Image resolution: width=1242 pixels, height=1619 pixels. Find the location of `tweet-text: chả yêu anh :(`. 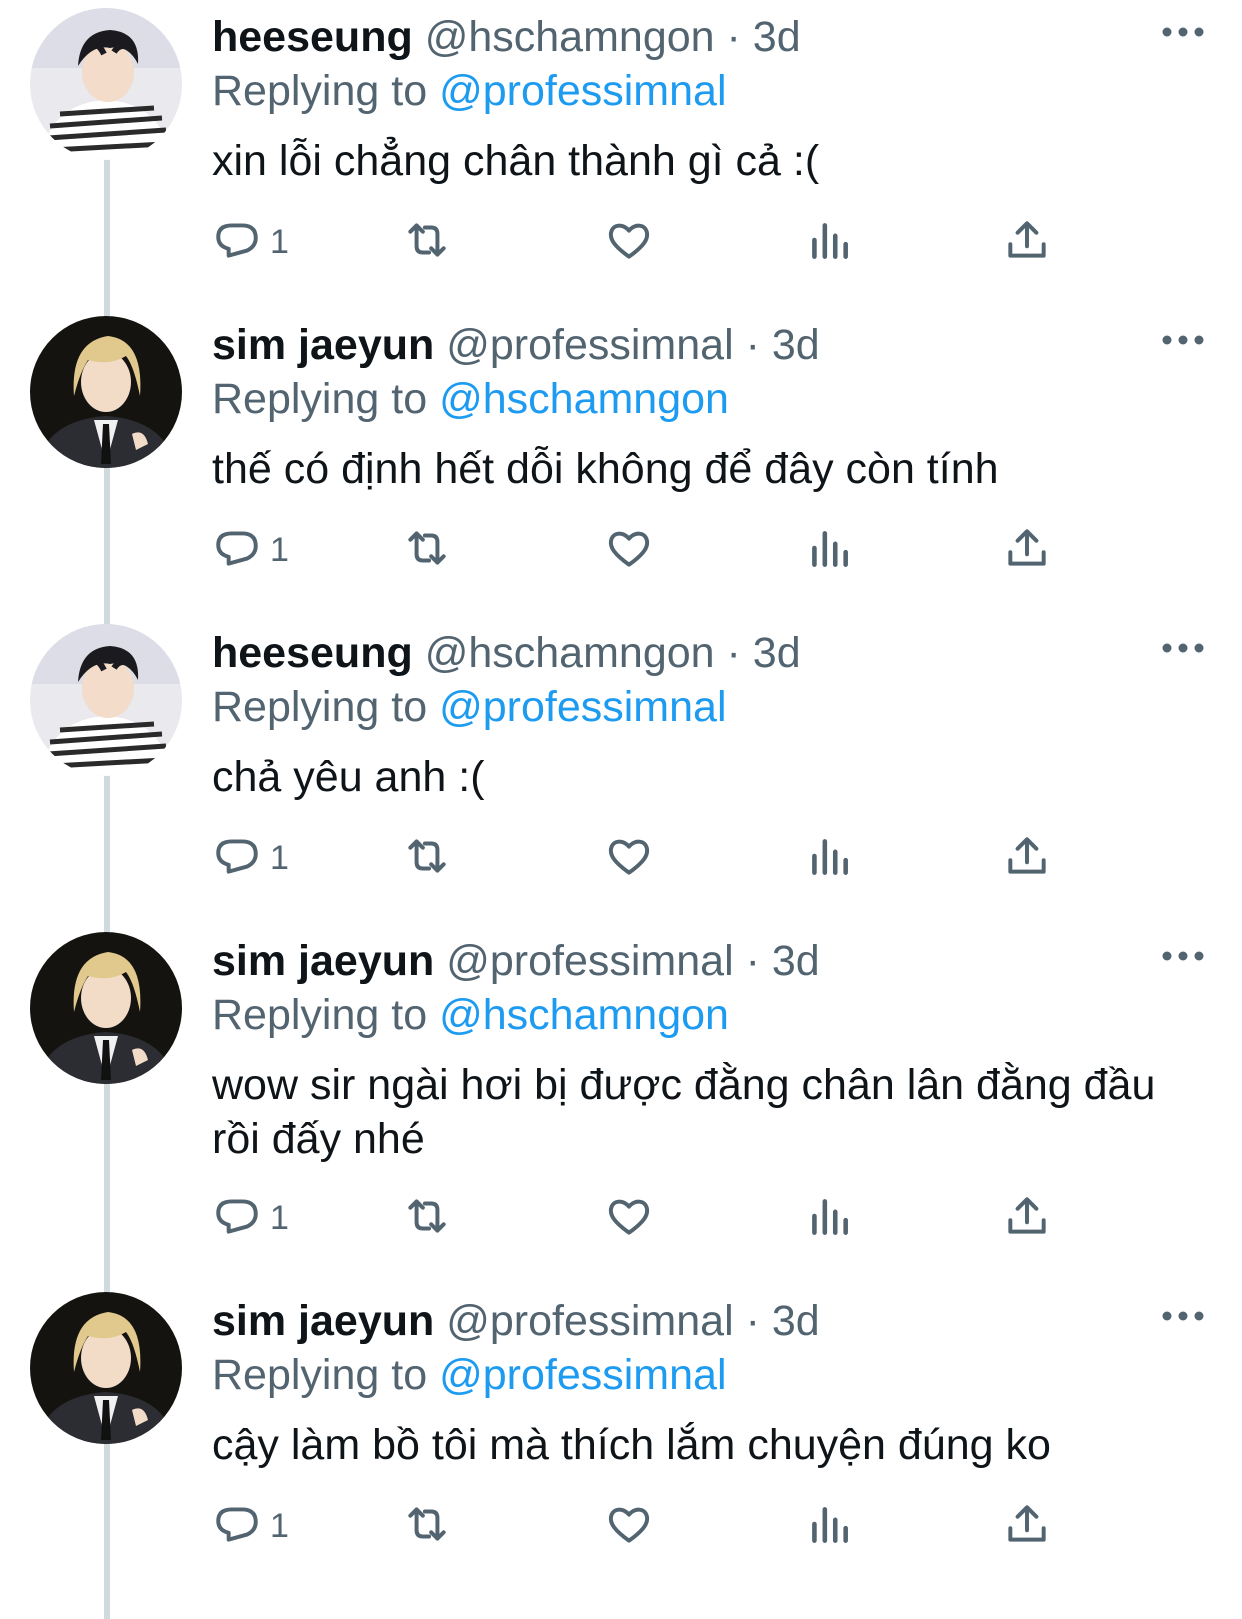

tweet-text: chả yêu anh :( is located at coordinates (348, 777).